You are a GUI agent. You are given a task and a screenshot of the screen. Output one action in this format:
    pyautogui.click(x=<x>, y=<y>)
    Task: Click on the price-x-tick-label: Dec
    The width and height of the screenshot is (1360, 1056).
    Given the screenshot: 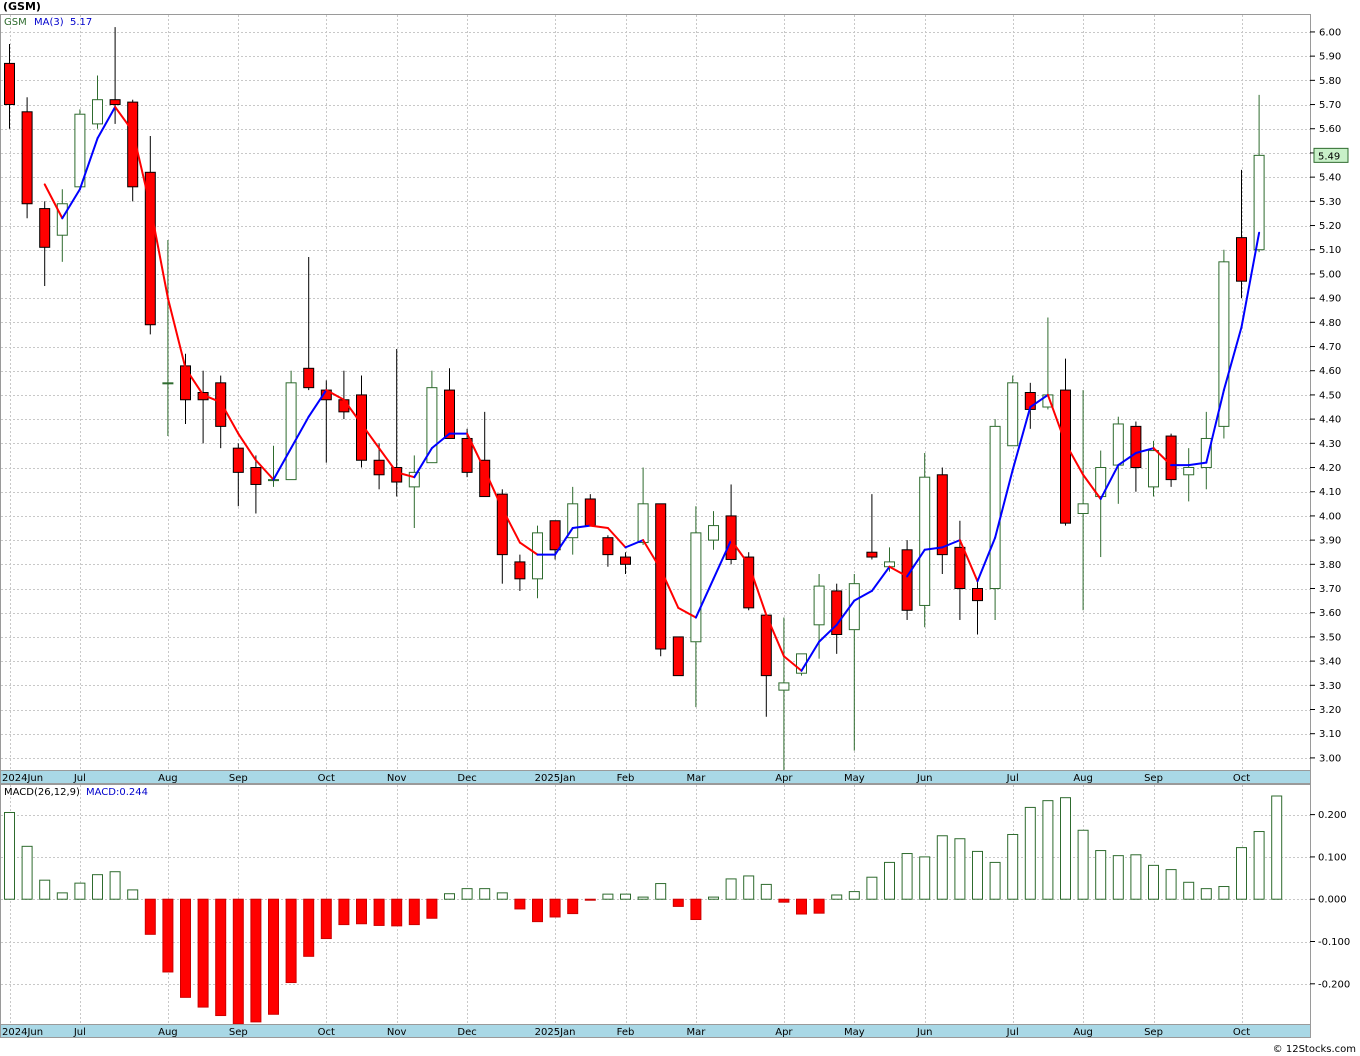 What is the action you would take?
    pyautogui.click(x=466, y=778)
    